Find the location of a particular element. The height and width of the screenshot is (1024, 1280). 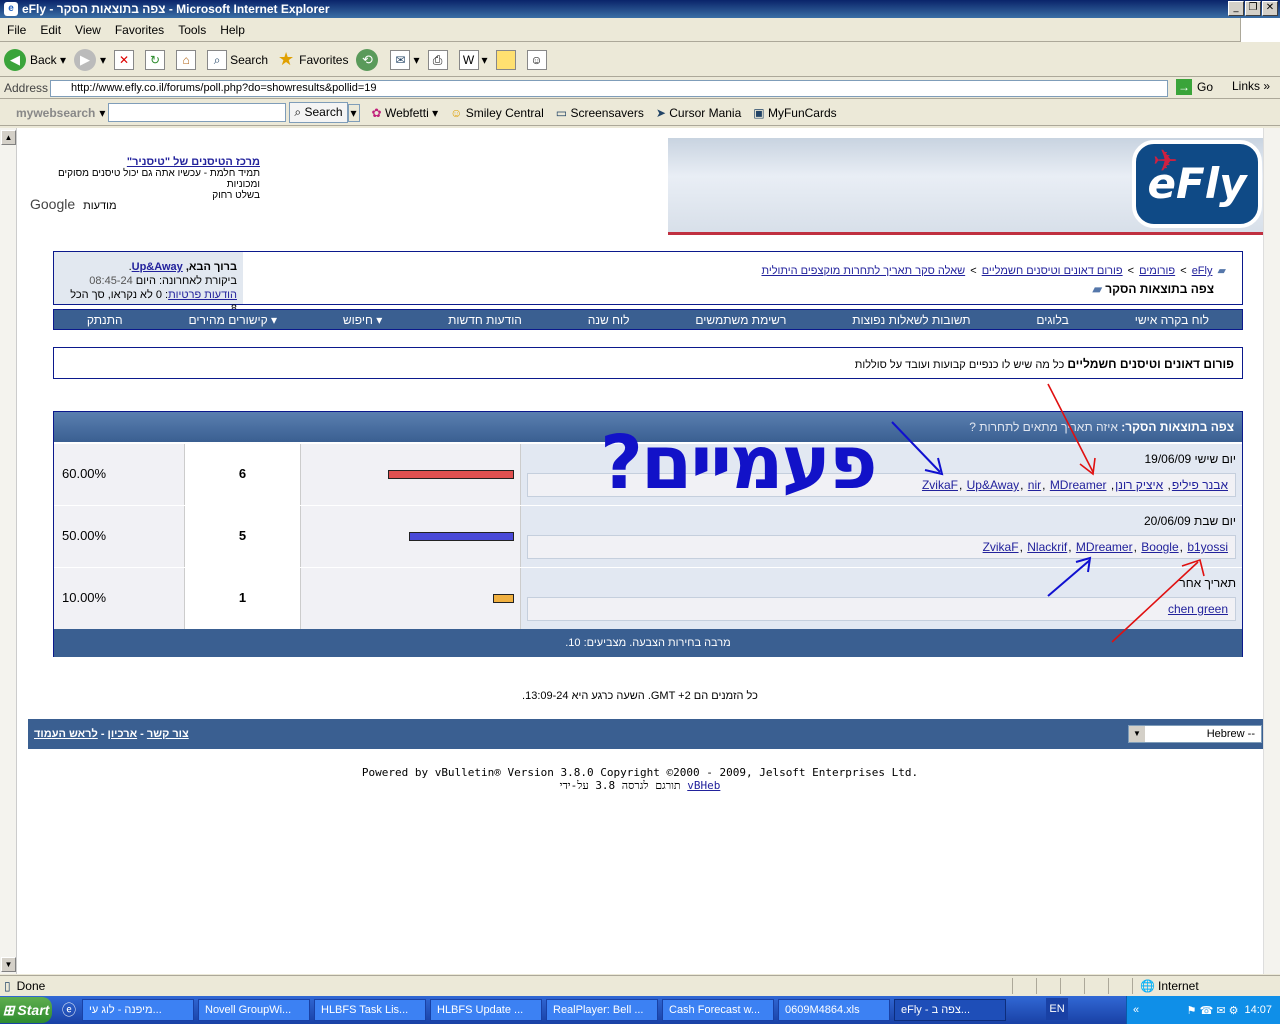

language-indicator: EN is located at coordinates (1057, 1009).